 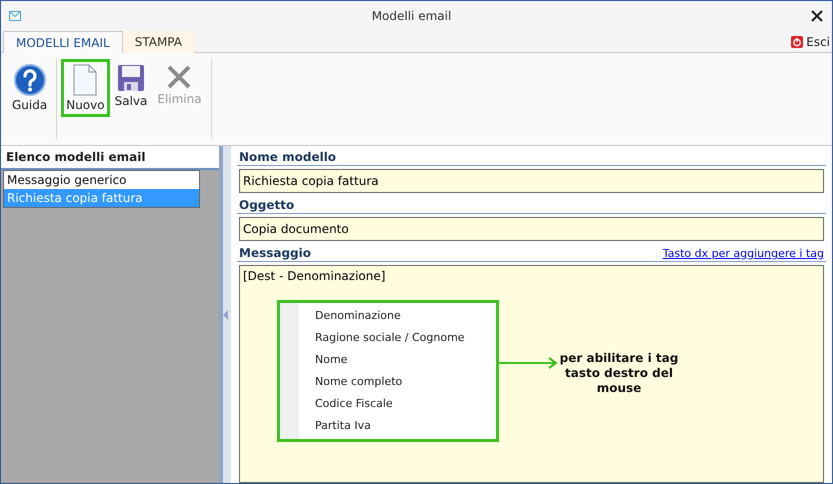 What do you see at coordinates (399, 338) in the screenshot?
I see `menu-item: Ragione sociale / Cognome` at bounding box center [399, 338].